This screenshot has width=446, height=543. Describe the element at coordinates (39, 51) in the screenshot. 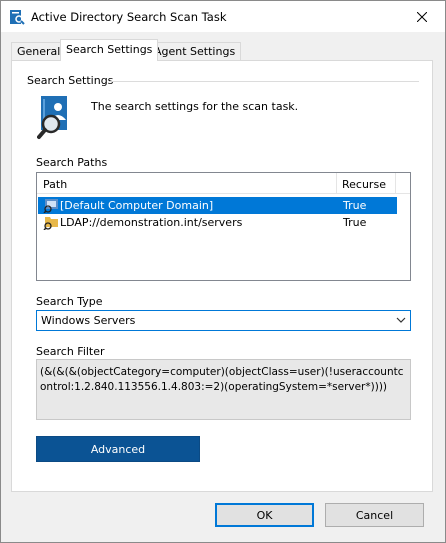

I see `tab-general: General` at that location.